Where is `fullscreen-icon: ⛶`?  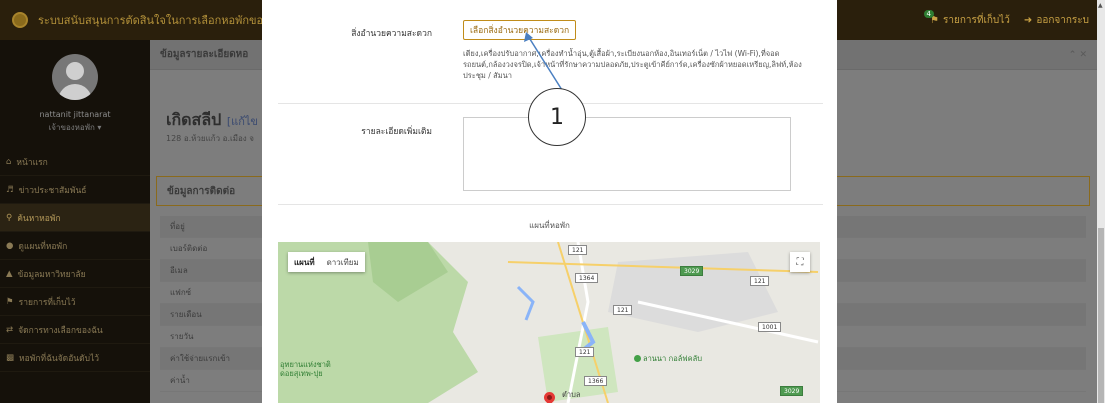
fullscreen-icon: ⛶ is located at coordinates (800, 262).